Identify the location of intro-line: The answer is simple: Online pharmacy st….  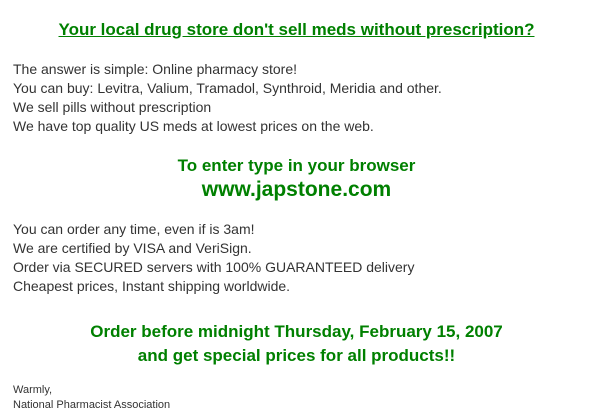
(155, 69).